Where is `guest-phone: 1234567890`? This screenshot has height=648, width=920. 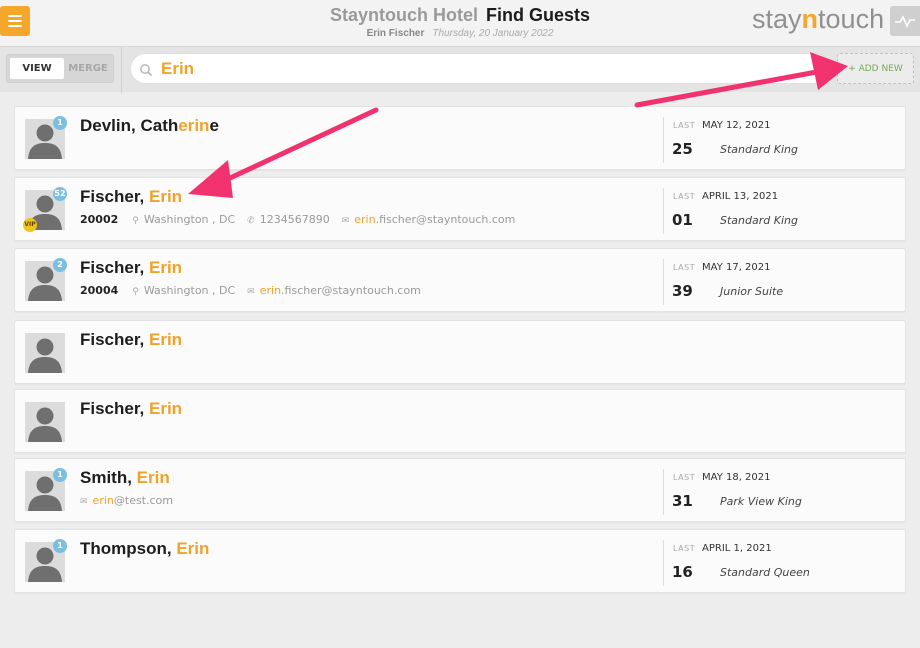 guest-phone: 1234567890 is located at coordinates (294, 219).